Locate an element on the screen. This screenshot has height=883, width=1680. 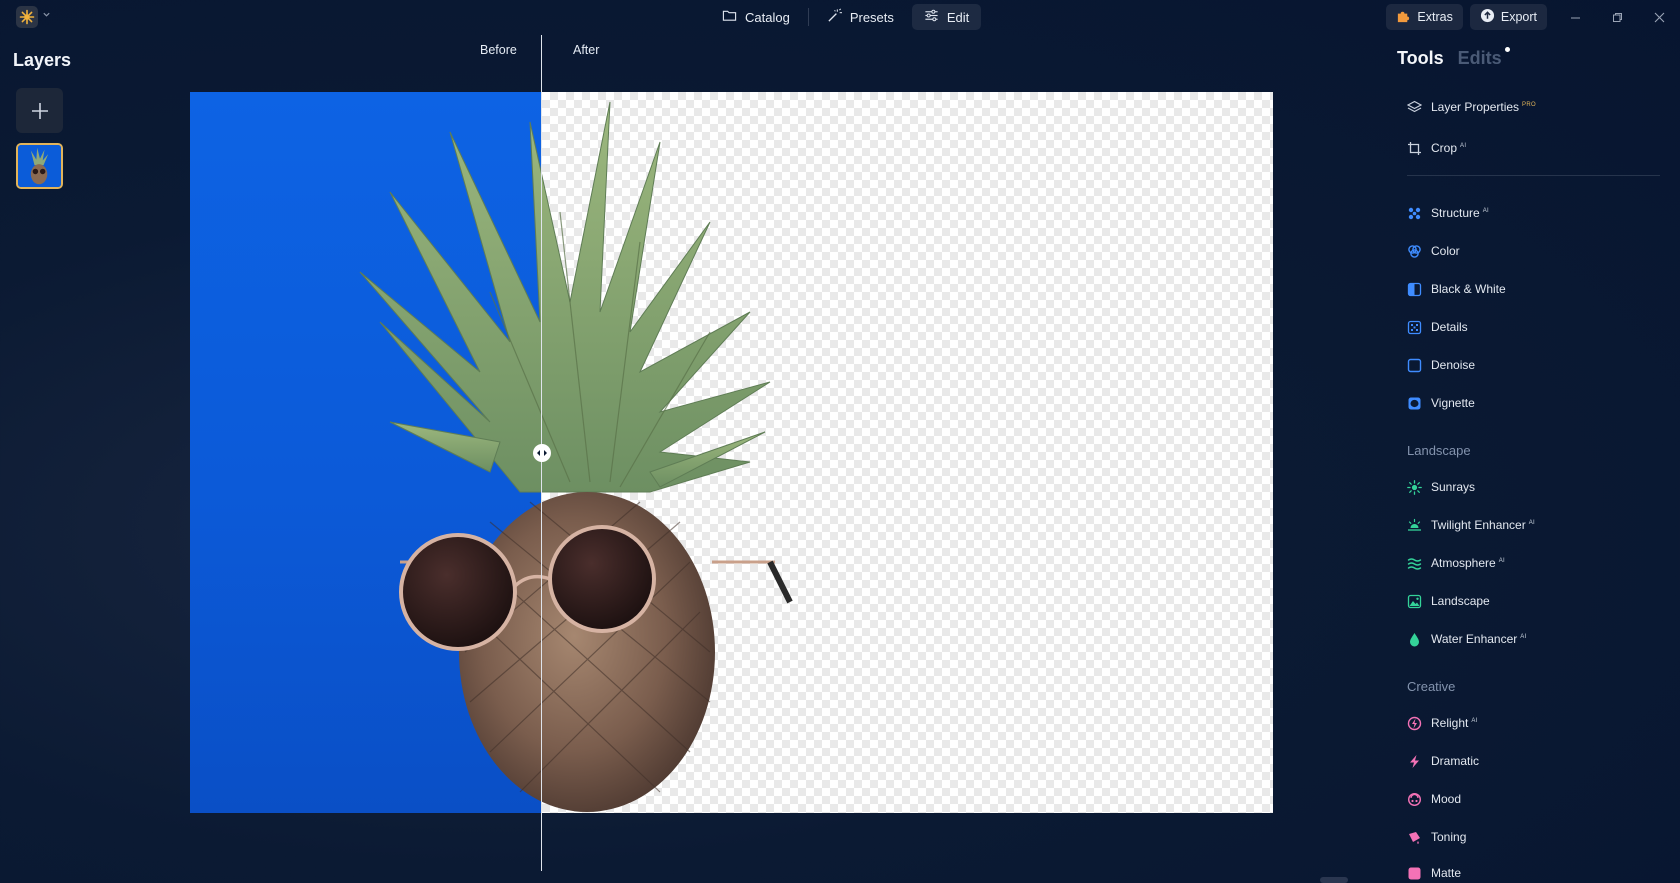
restore-button is located at coordinates (1617, 17).